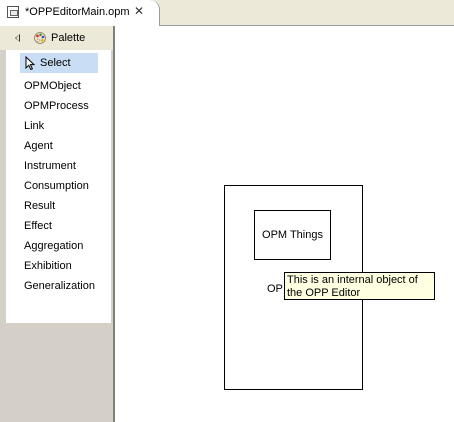 This screenshot has height=422, width=454. I want to click on editor-tab-title: *OPPEditorMain.opm, so click(77, 12).